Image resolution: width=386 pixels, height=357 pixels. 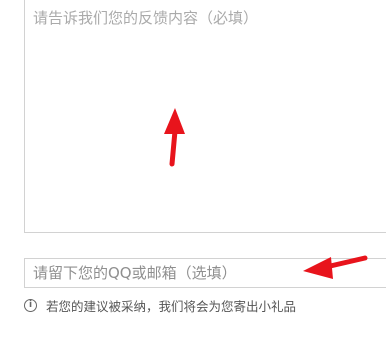 I want to click on reward-notice: i 若您的建议被采纳，我们将会为您寄出小礼品, so click(x=160, y=305).